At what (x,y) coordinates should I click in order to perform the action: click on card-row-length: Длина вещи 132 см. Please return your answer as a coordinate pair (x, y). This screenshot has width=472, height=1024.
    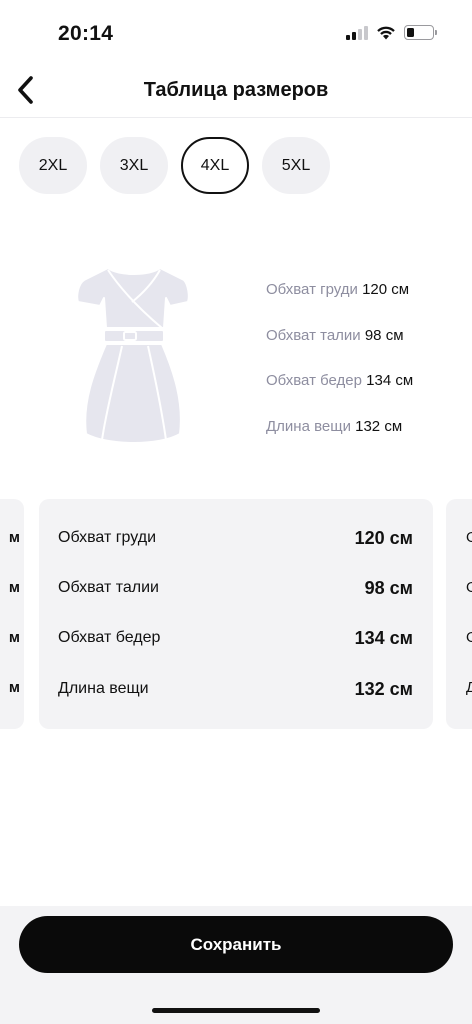
    Looking at the image, I should click on (235, 689).